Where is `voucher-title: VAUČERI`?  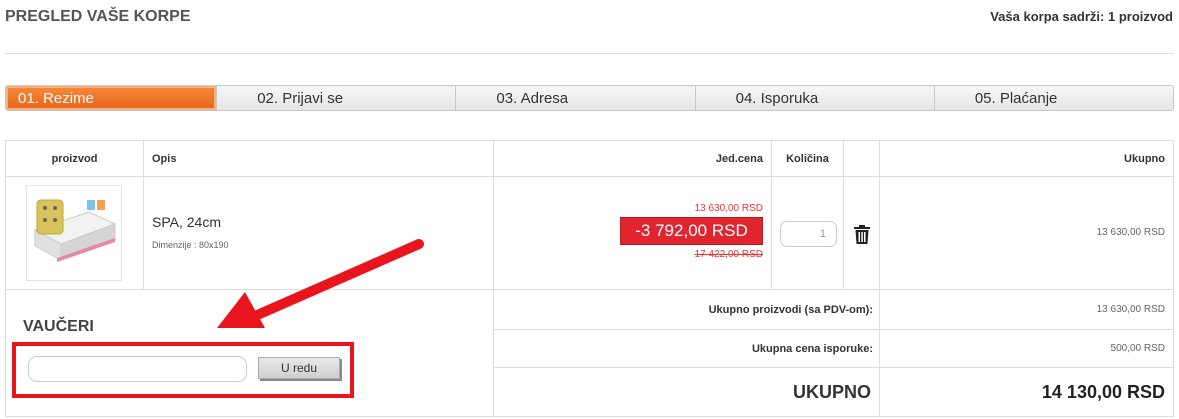
voucher-title: VAUČERI is located at coordinates (58, 326).